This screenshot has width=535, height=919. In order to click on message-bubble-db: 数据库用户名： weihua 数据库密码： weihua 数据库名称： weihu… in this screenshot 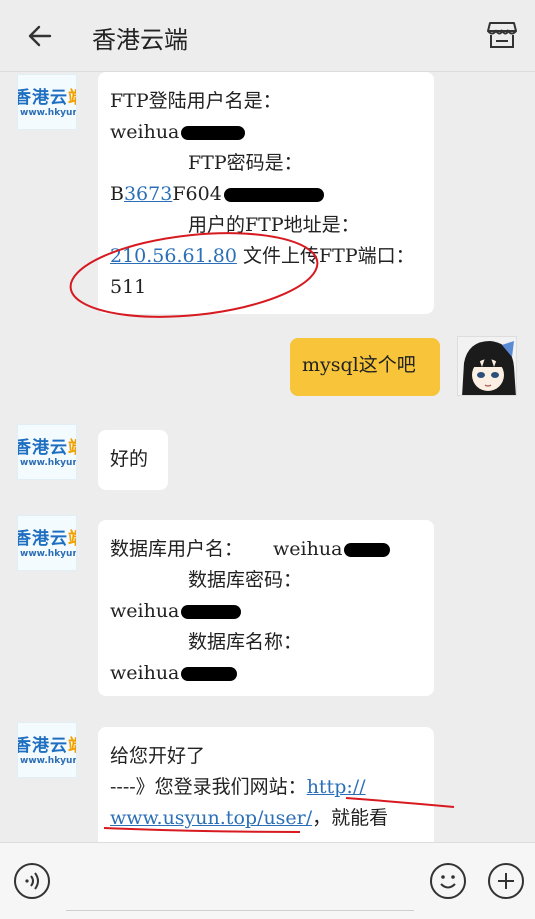, I will do `click(266, 608)`.